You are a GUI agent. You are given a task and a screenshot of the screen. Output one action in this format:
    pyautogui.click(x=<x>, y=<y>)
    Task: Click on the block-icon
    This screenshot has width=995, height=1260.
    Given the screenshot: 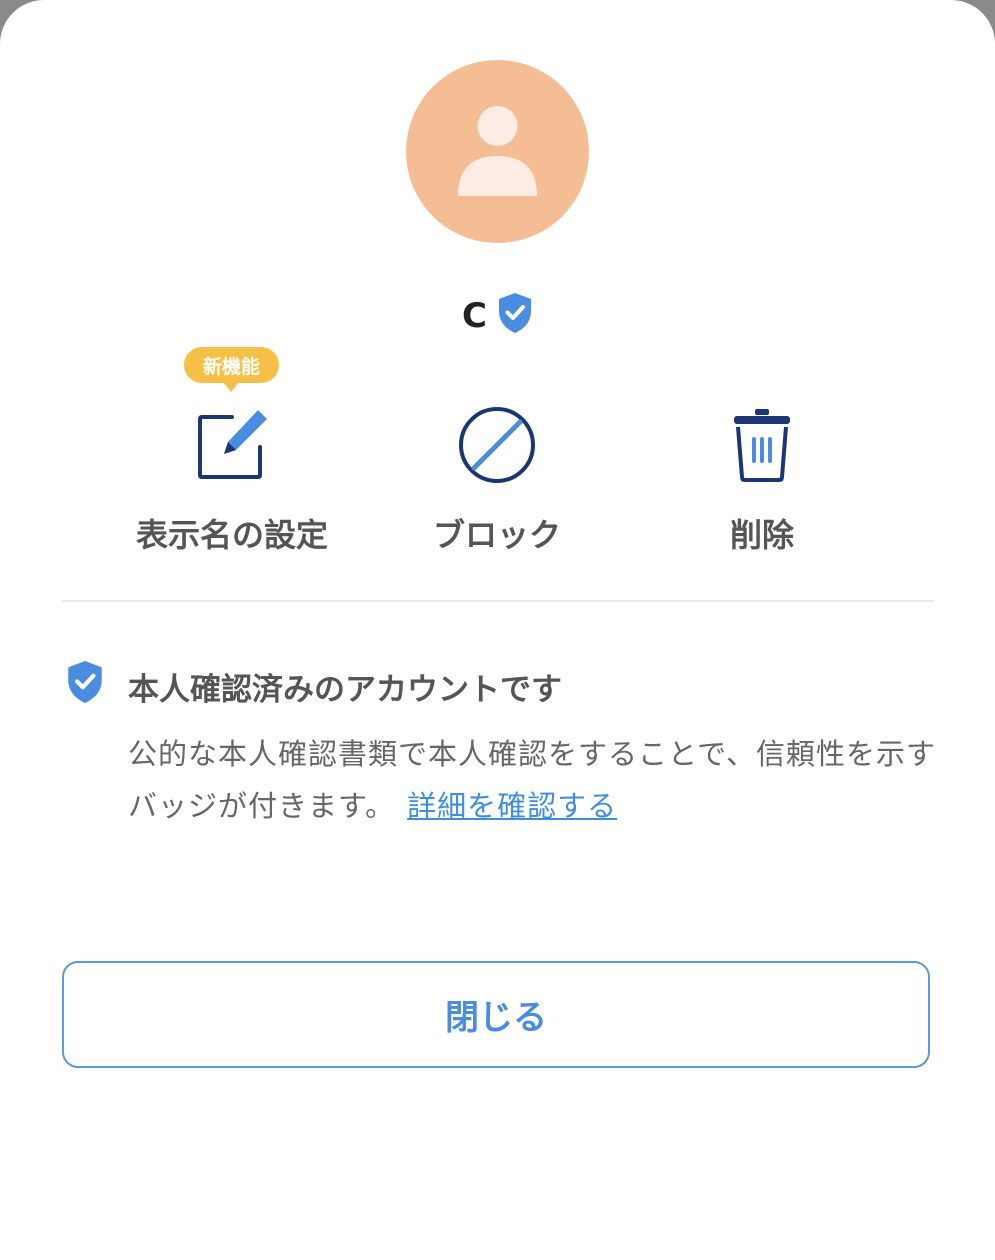 What is the action you would take?
    pyautogui.click(x=497, y=445)
    